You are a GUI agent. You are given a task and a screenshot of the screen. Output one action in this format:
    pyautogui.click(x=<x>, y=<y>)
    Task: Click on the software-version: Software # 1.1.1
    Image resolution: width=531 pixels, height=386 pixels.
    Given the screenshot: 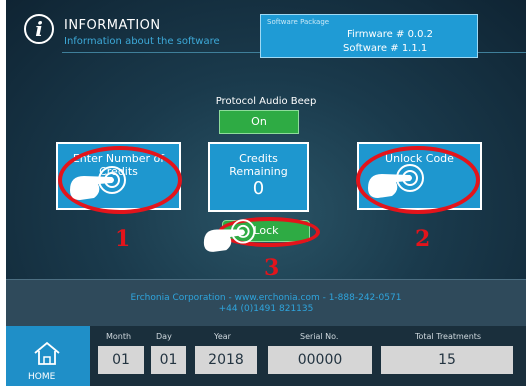 What is the action you would take?
    pyautogui.click(x=385, y=48)
    